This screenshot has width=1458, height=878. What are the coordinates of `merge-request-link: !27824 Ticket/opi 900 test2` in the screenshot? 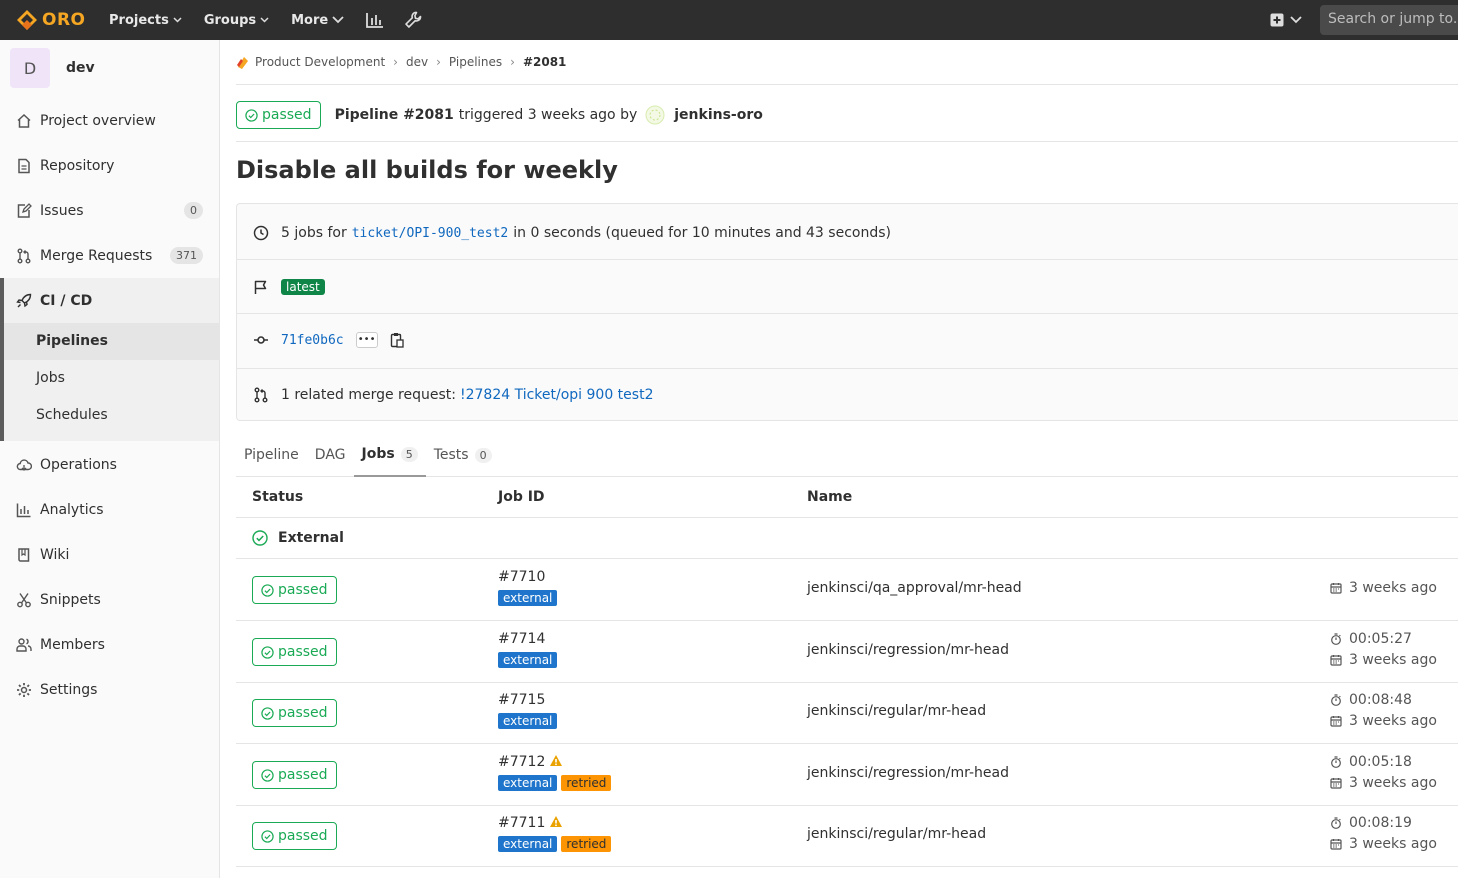 It's located at (557, 395).